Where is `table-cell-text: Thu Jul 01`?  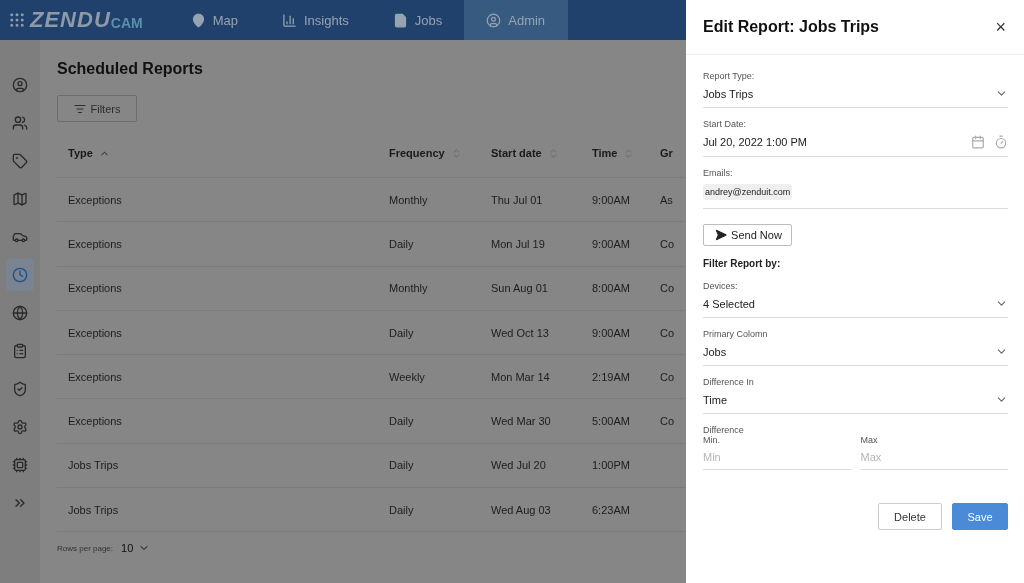
table-cell-text: Thu Jul 01 is located at coordinates (517, 199).